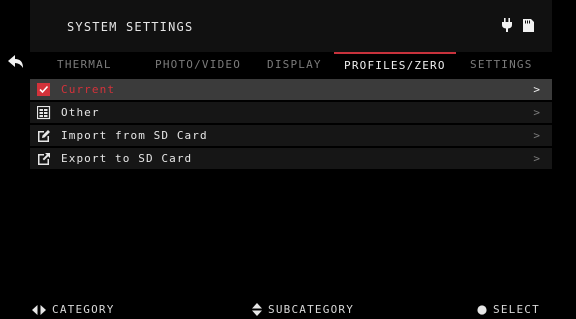  I want to click on status-icons, so click(517, 25).